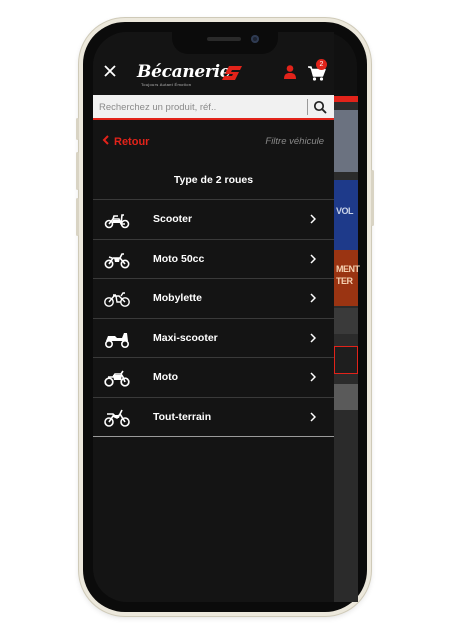 This screenshot has width=450, height=637. I want to click on moto-50cc-icon, so click(117, 260).